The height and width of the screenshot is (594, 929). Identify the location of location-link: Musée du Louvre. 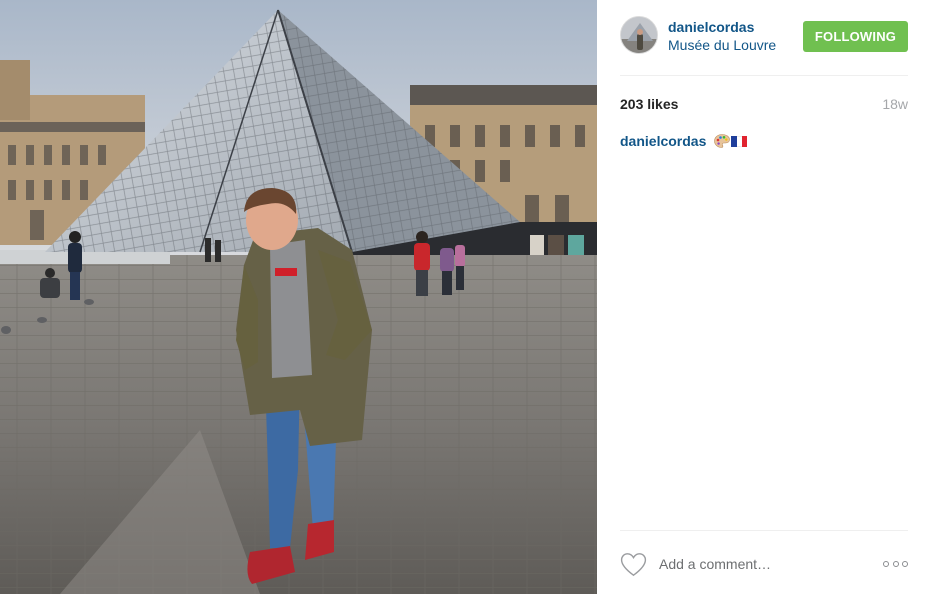
(722, 45).